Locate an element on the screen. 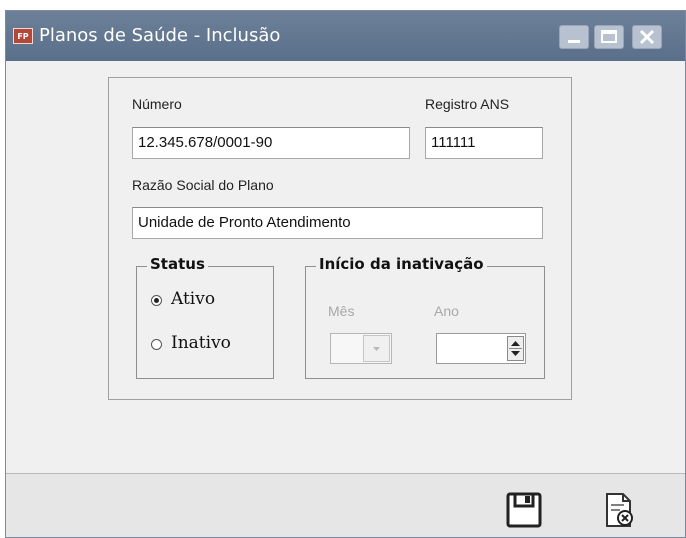 This screenshot has height=538, width=686. razao-social-label: Razão Social do Plano is located at coordinates (203, 185).